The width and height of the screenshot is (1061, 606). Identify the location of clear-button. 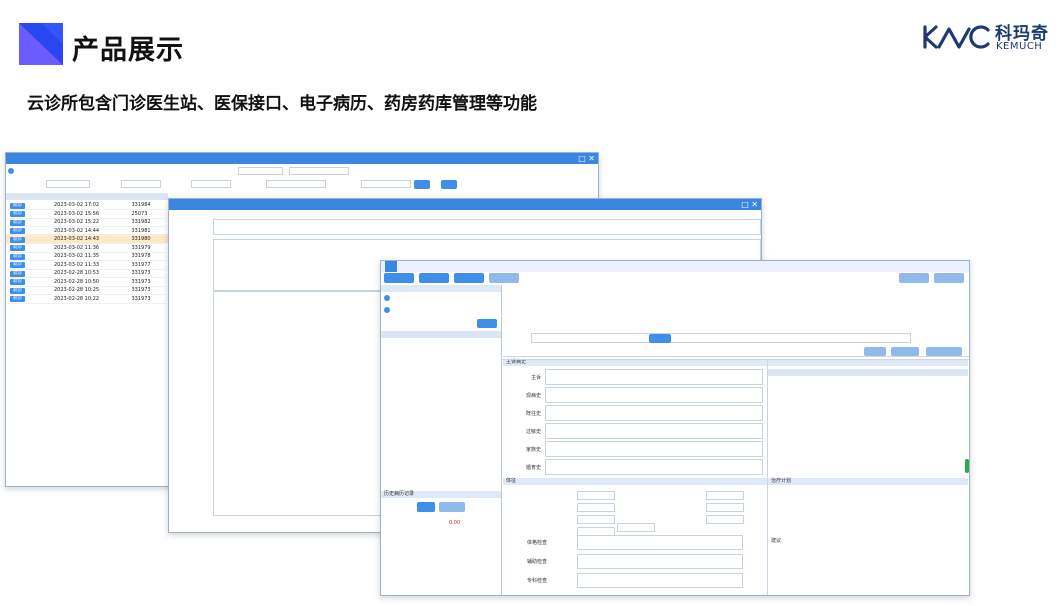
(449, 184).